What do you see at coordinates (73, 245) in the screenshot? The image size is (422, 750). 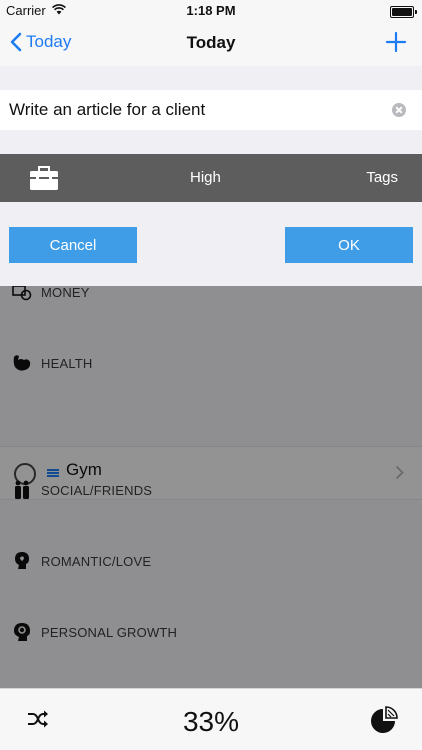 I see `cancel-button: Cancel` at bounding box center [73, 245].